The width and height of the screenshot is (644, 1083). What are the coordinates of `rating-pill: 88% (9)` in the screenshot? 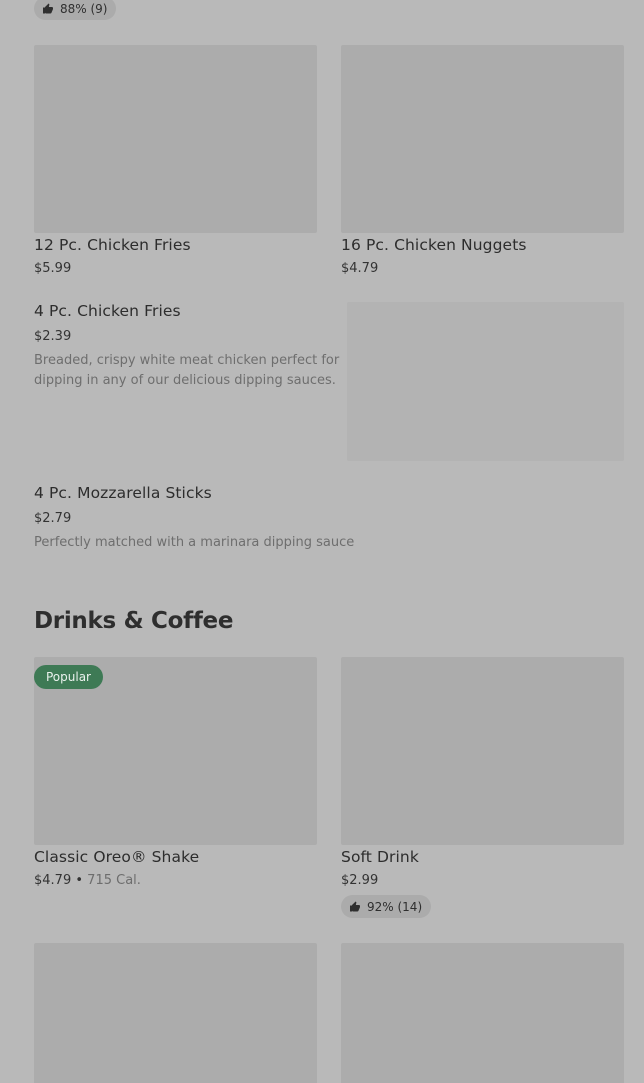 It's located at (75, 10).